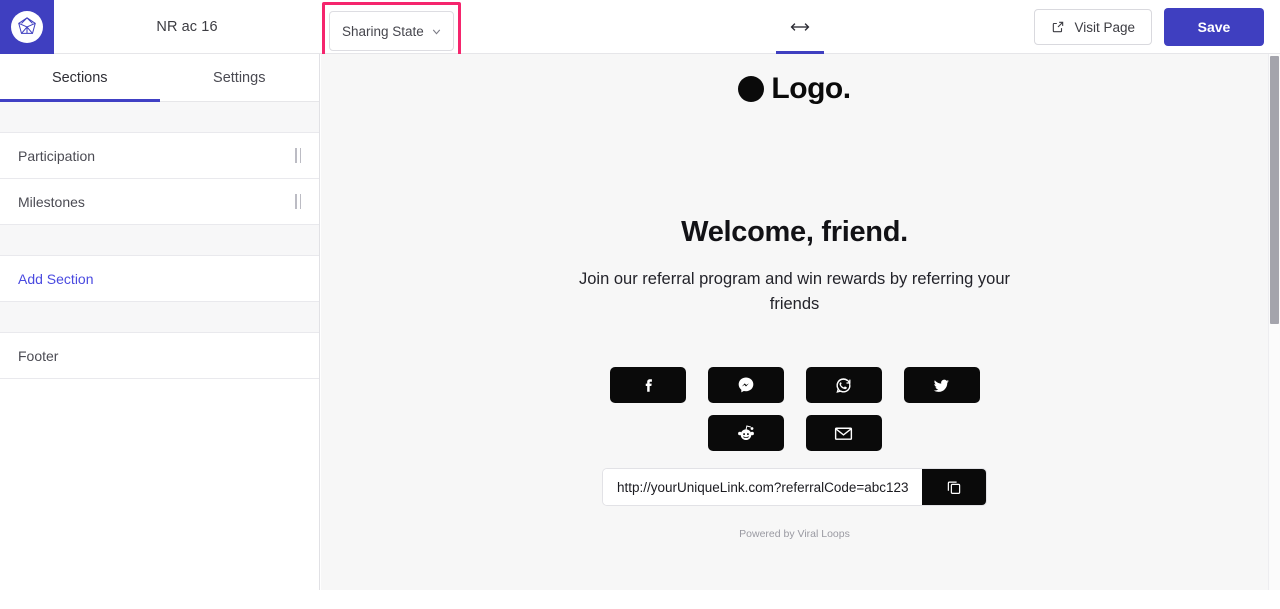 This screenshot has height=609, width=1280. Describe the element at coordinates (159, 317) in the screenshot. I see `sidebar-spacer-lower` at that location.